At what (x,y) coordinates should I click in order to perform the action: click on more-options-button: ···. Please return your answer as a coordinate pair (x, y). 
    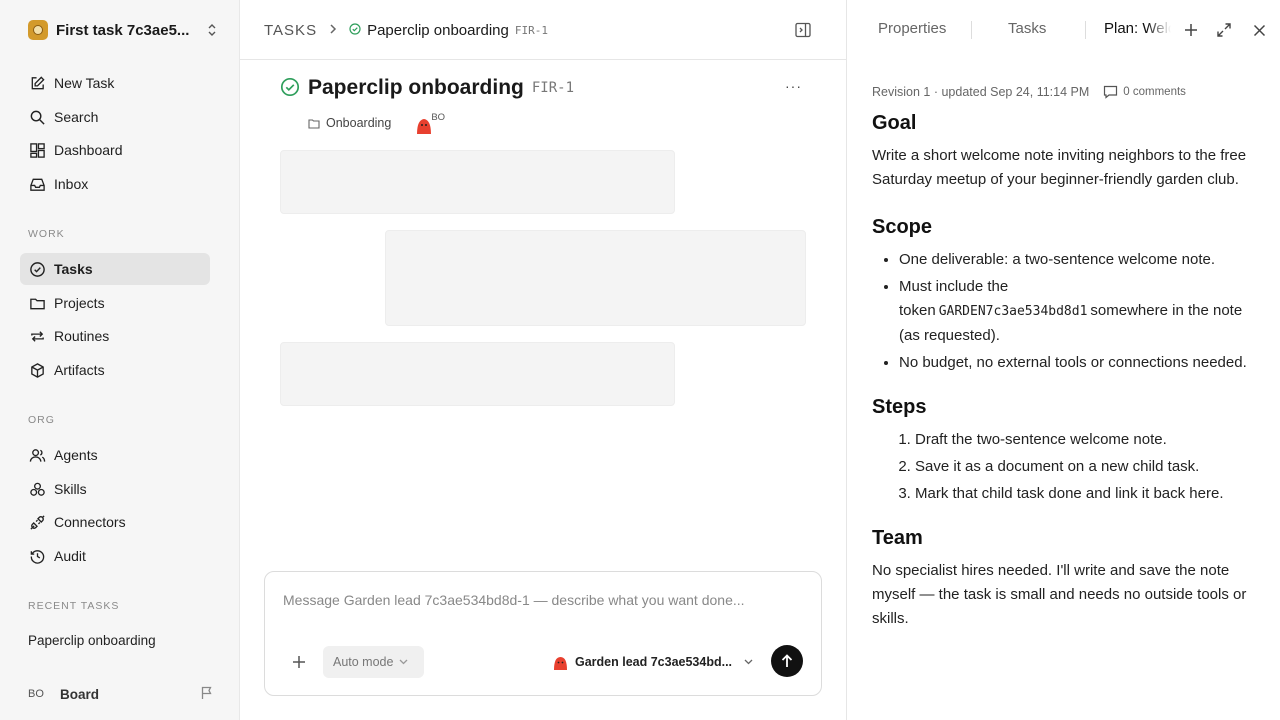
    Looking at the image, I should click on (793, 86).